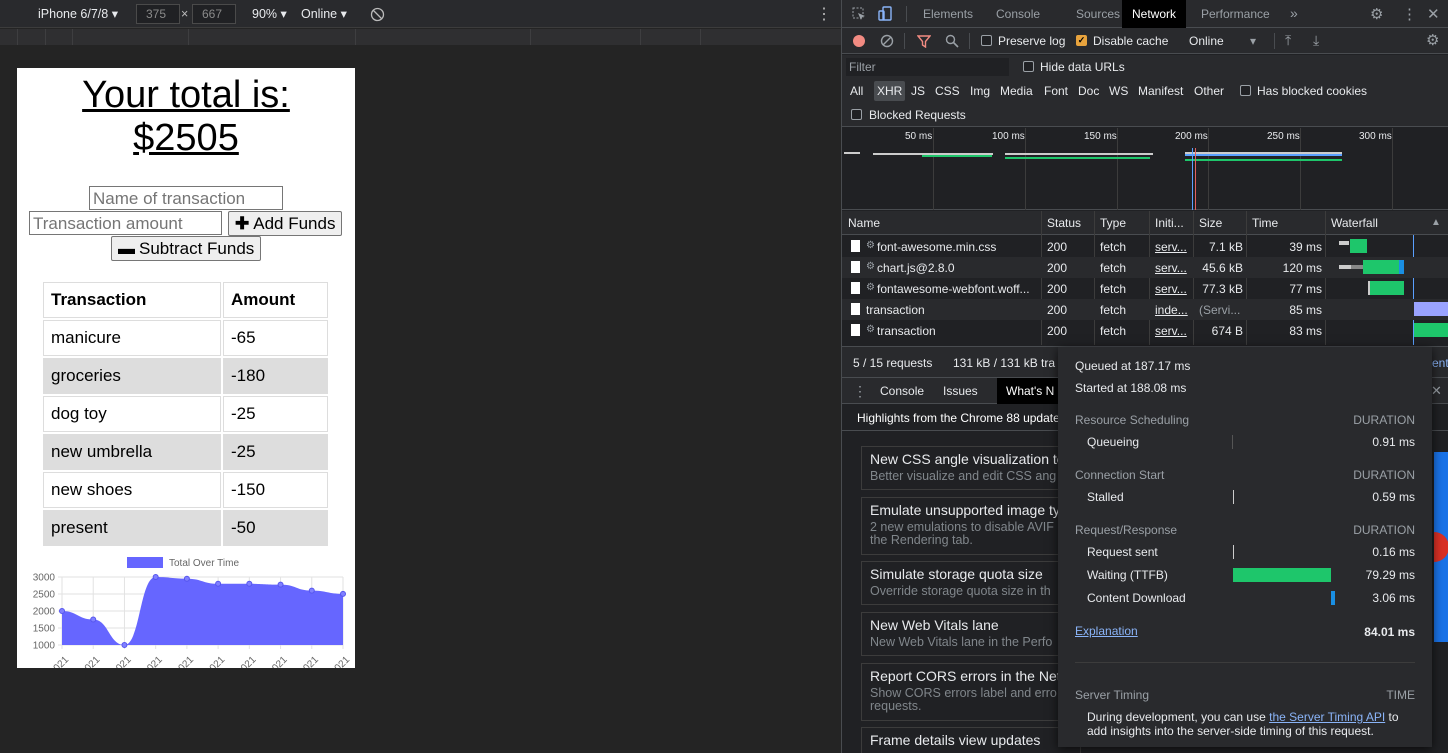 The height and width of the screenshot is (753, 1448). Describe the element at coordinates (1389, 632) in the screenshot. I see `total-duration: 84.01 ms` at that location.